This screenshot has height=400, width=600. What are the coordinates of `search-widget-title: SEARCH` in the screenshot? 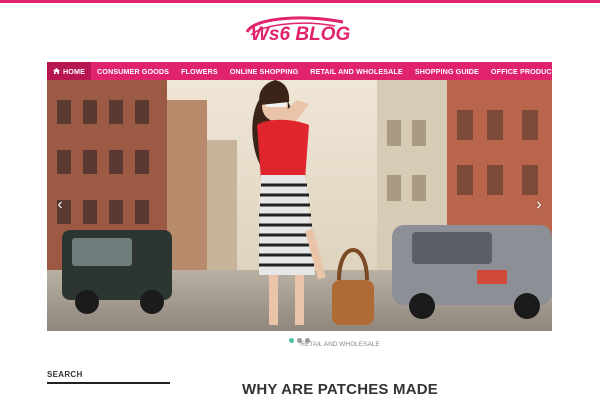 It's located at (65, 374).